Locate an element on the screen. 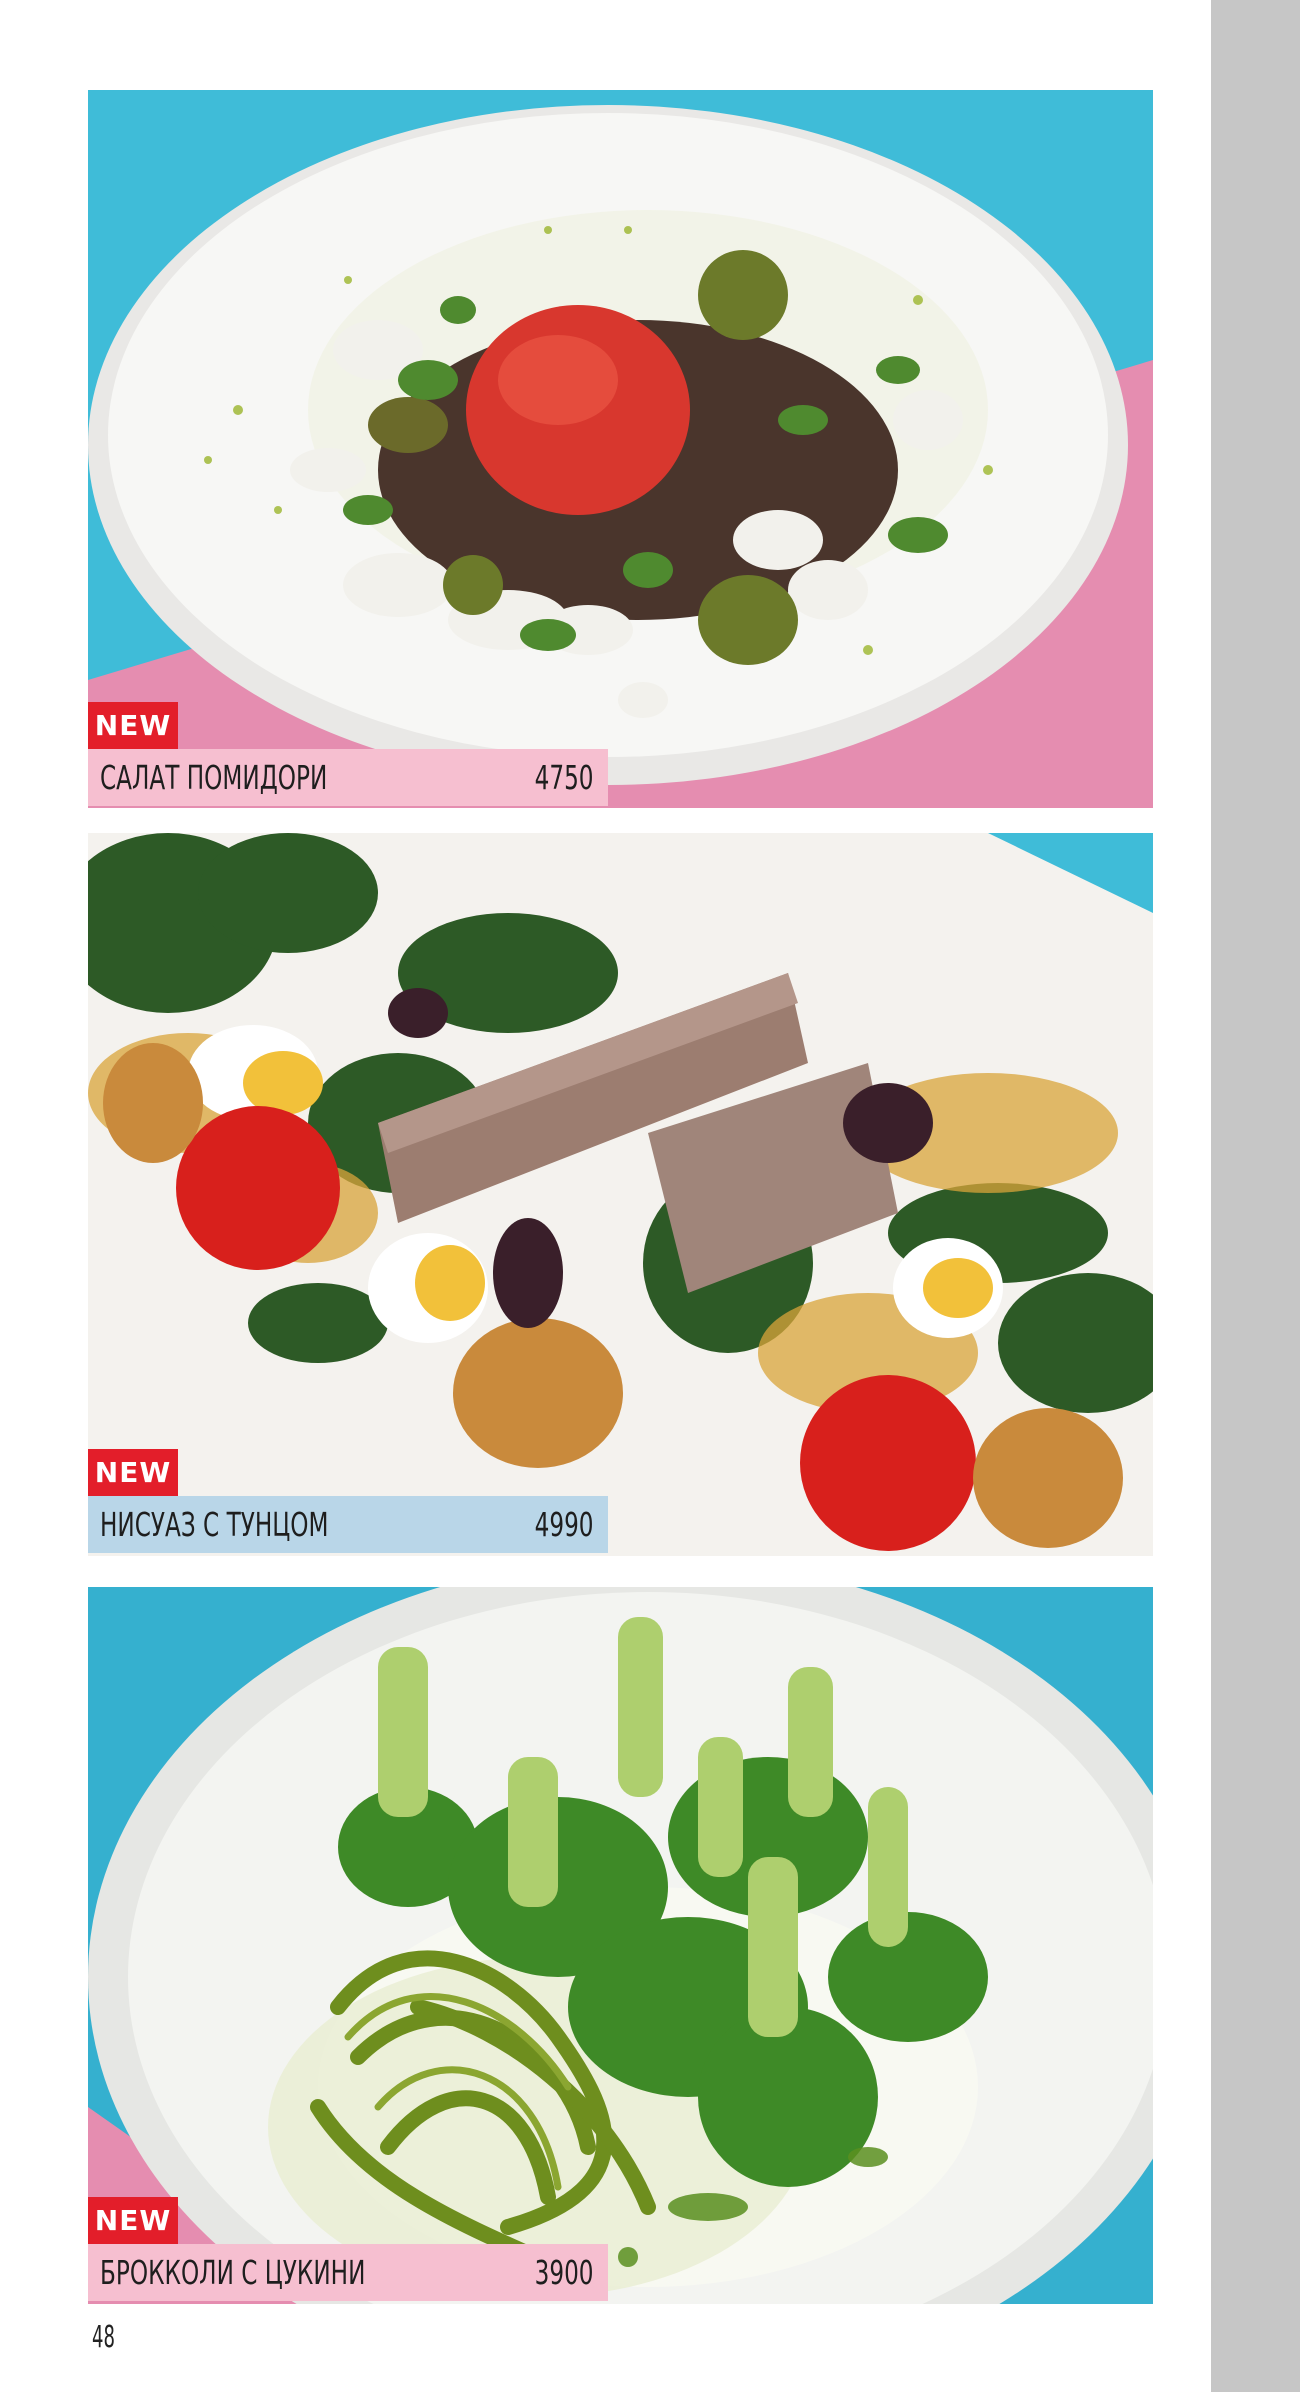 This screenshot has width=1300, height=2392. dish-name: САЛАТ ПОМИДОРИ is located at coordinates (214, 777).